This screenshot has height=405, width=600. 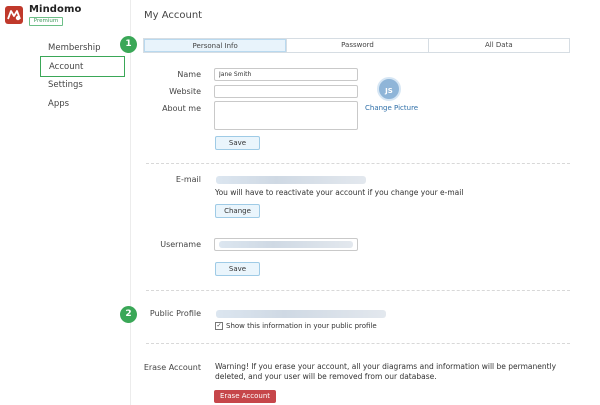 I want to click on account-tabs: Personal Info Password All Data, so click(x=356, y=45).